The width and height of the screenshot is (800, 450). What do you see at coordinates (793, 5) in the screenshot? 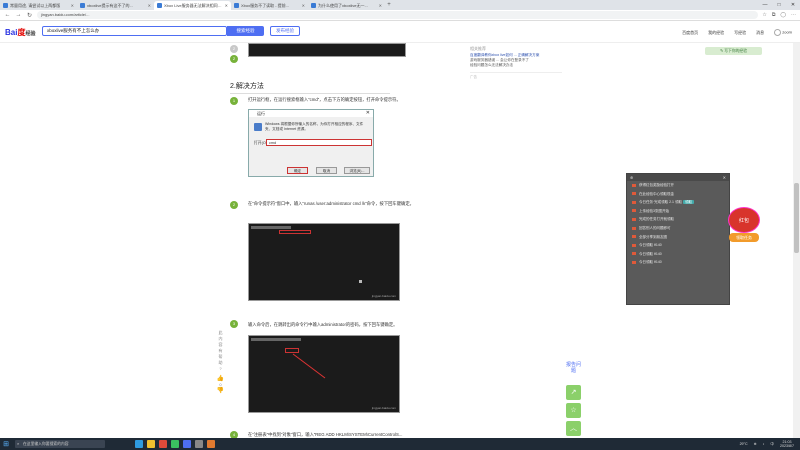
I see `close-window-button: ✕` at bounding box center [793, 5].